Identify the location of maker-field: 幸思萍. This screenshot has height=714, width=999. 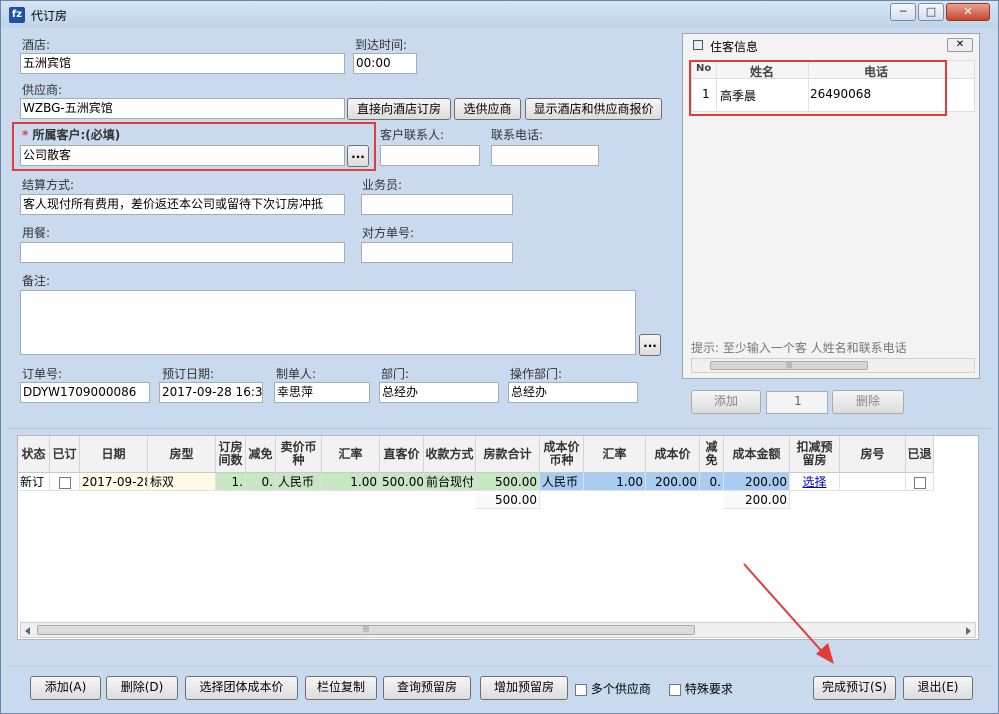
(322, 392).